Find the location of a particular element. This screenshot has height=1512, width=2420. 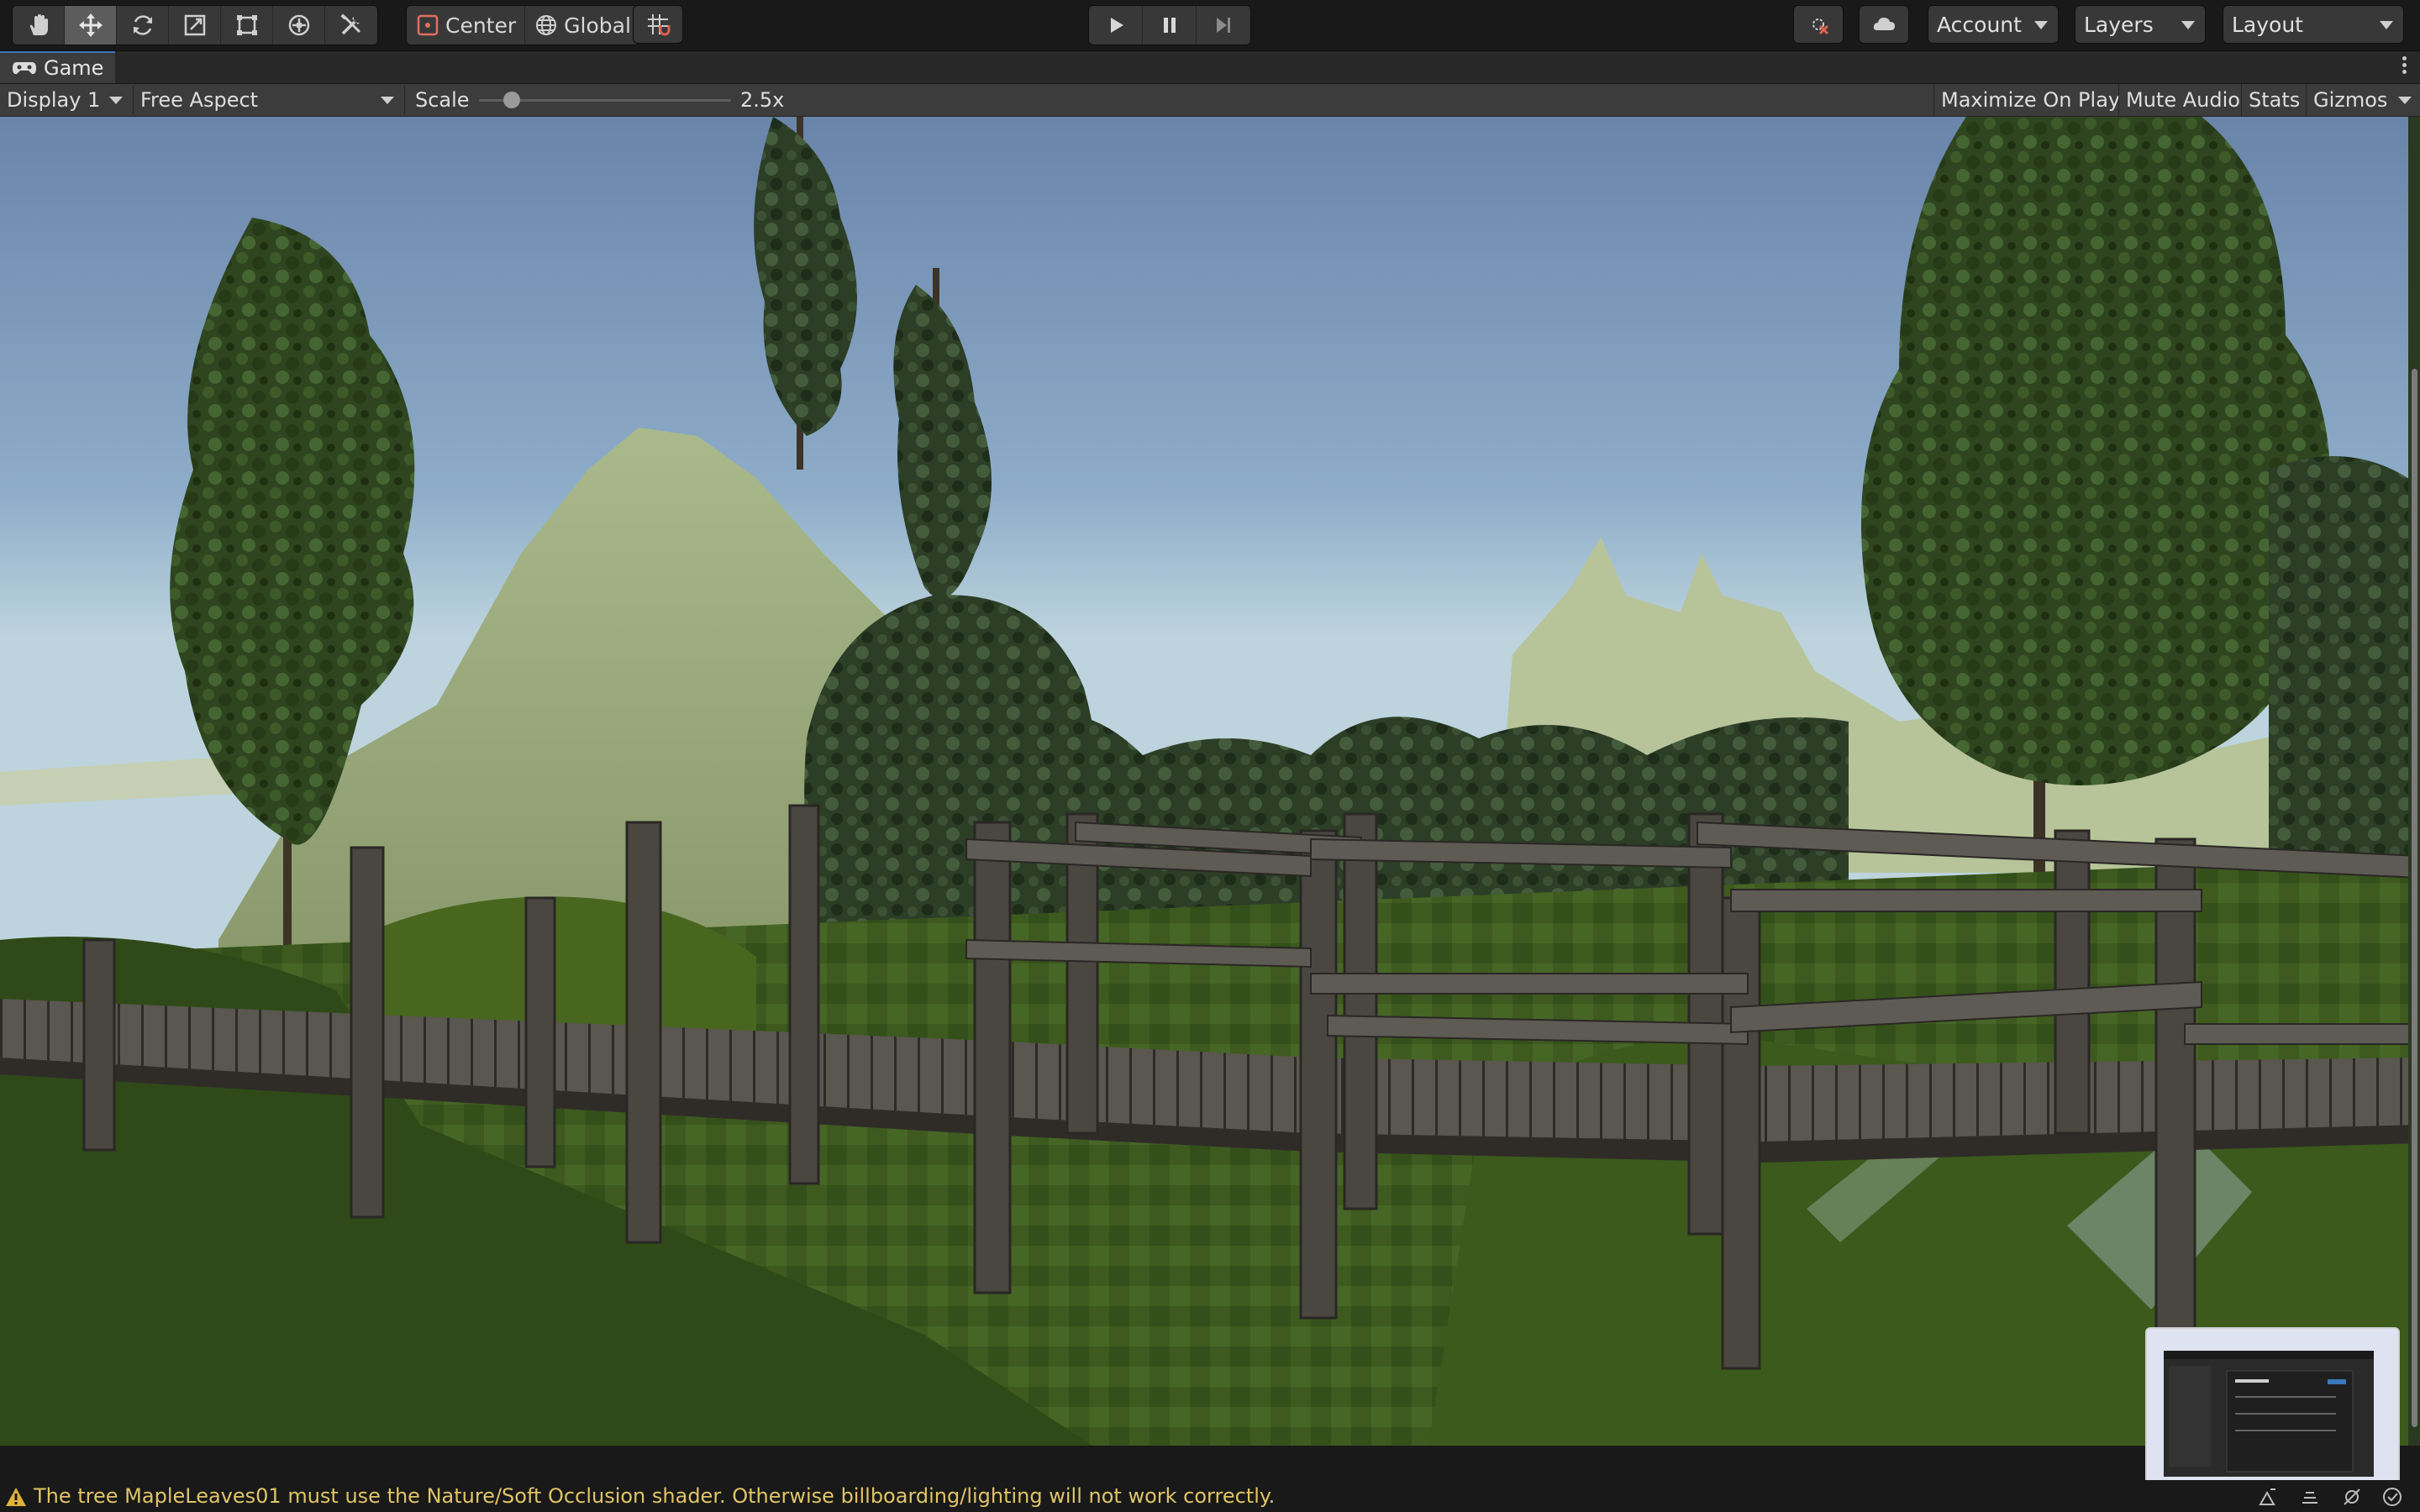

mute-audio-label: Mute Audio is located at coordinates (2183, 100).